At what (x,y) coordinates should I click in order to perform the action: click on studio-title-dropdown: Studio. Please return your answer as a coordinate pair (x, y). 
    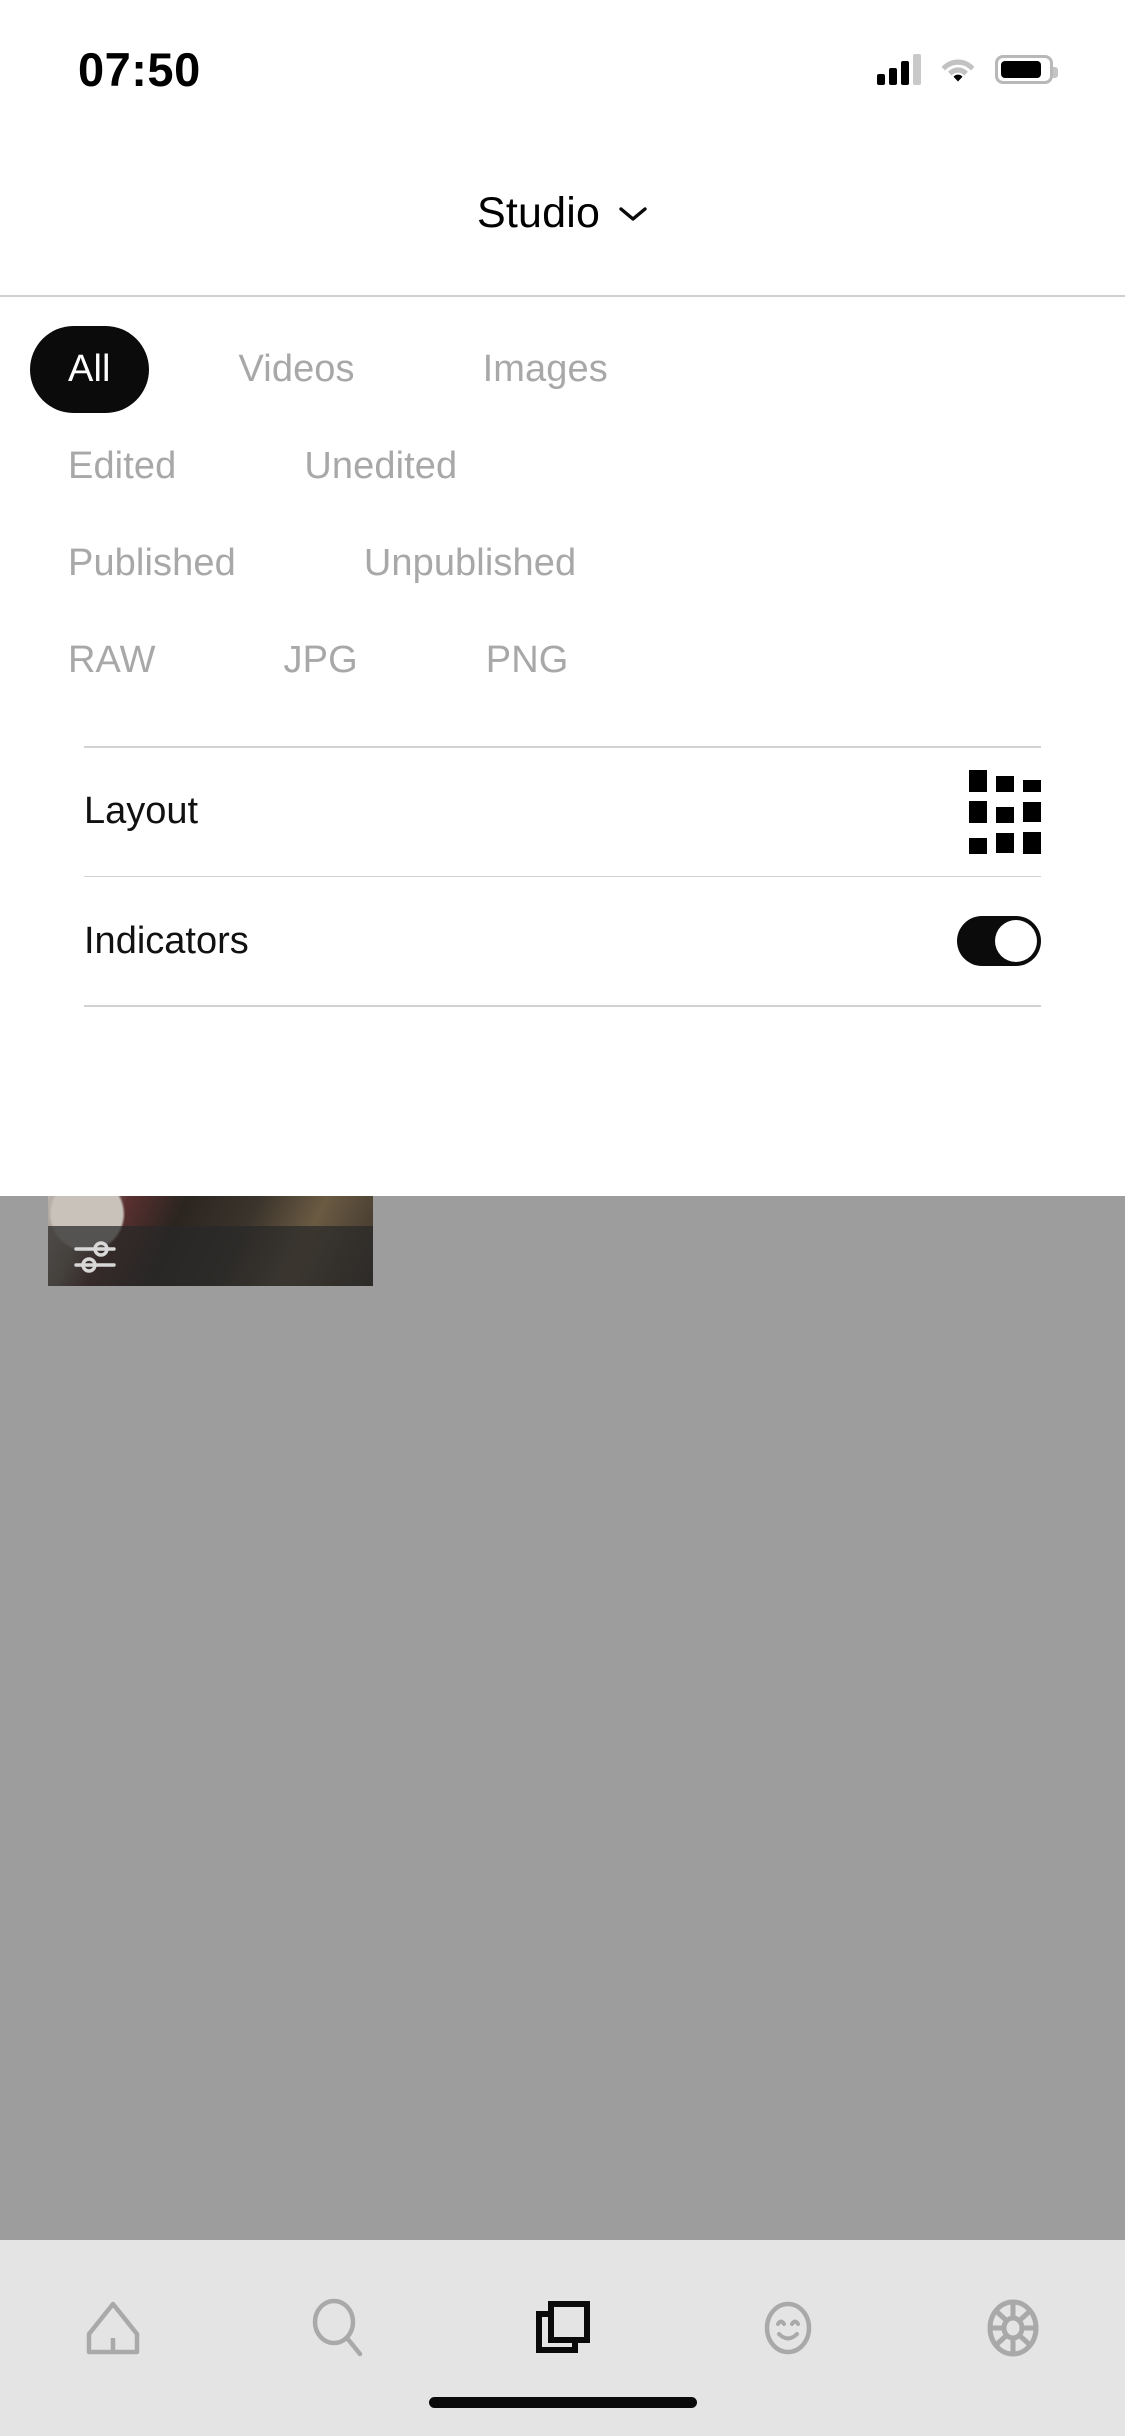
    Looking at the image, I should click on (562, 213).